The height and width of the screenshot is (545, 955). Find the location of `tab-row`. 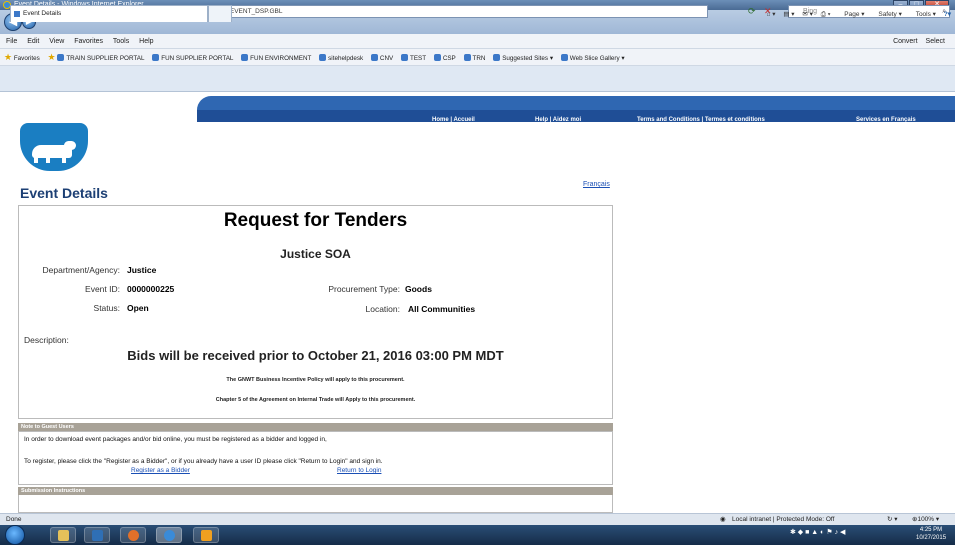

tab-row is located at coordinates (477, 79).